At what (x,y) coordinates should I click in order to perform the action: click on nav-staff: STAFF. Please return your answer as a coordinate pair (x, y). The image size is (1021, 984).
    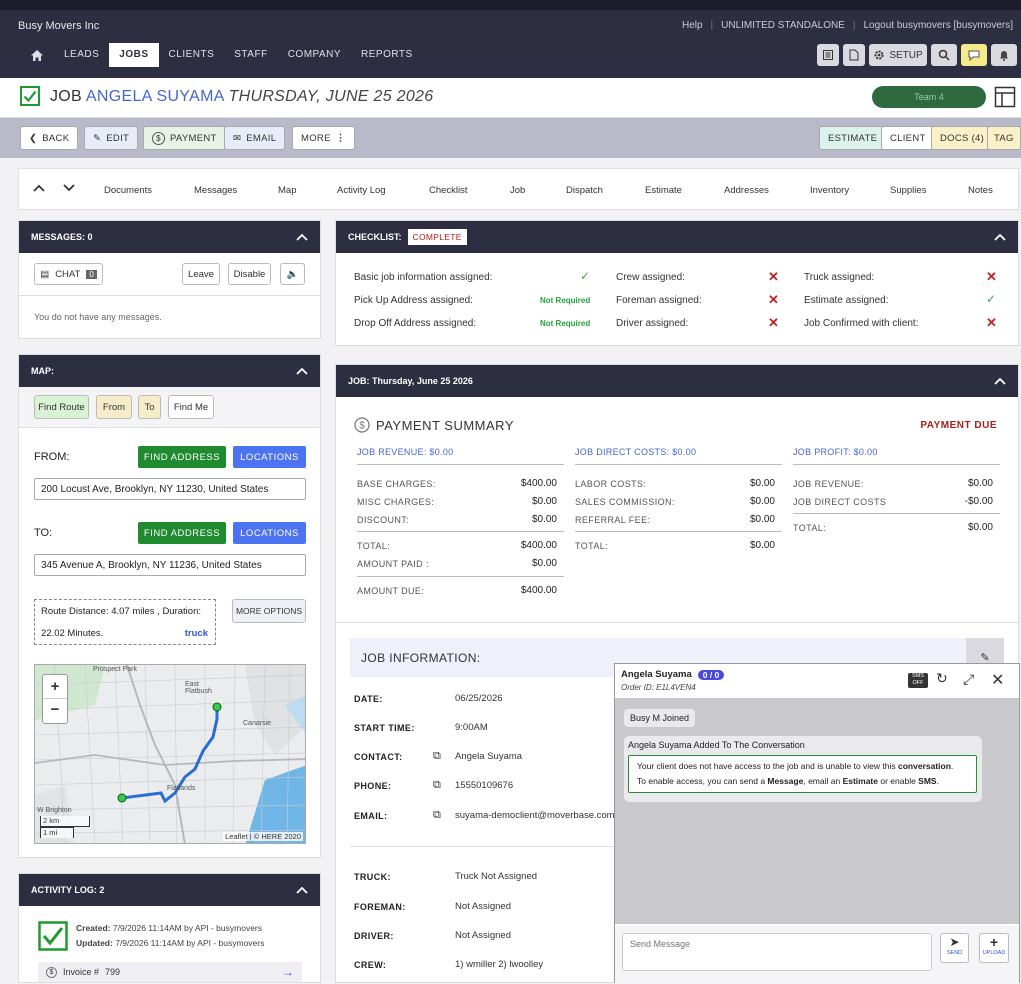
    Looking at the image, I should click on (250, 55).